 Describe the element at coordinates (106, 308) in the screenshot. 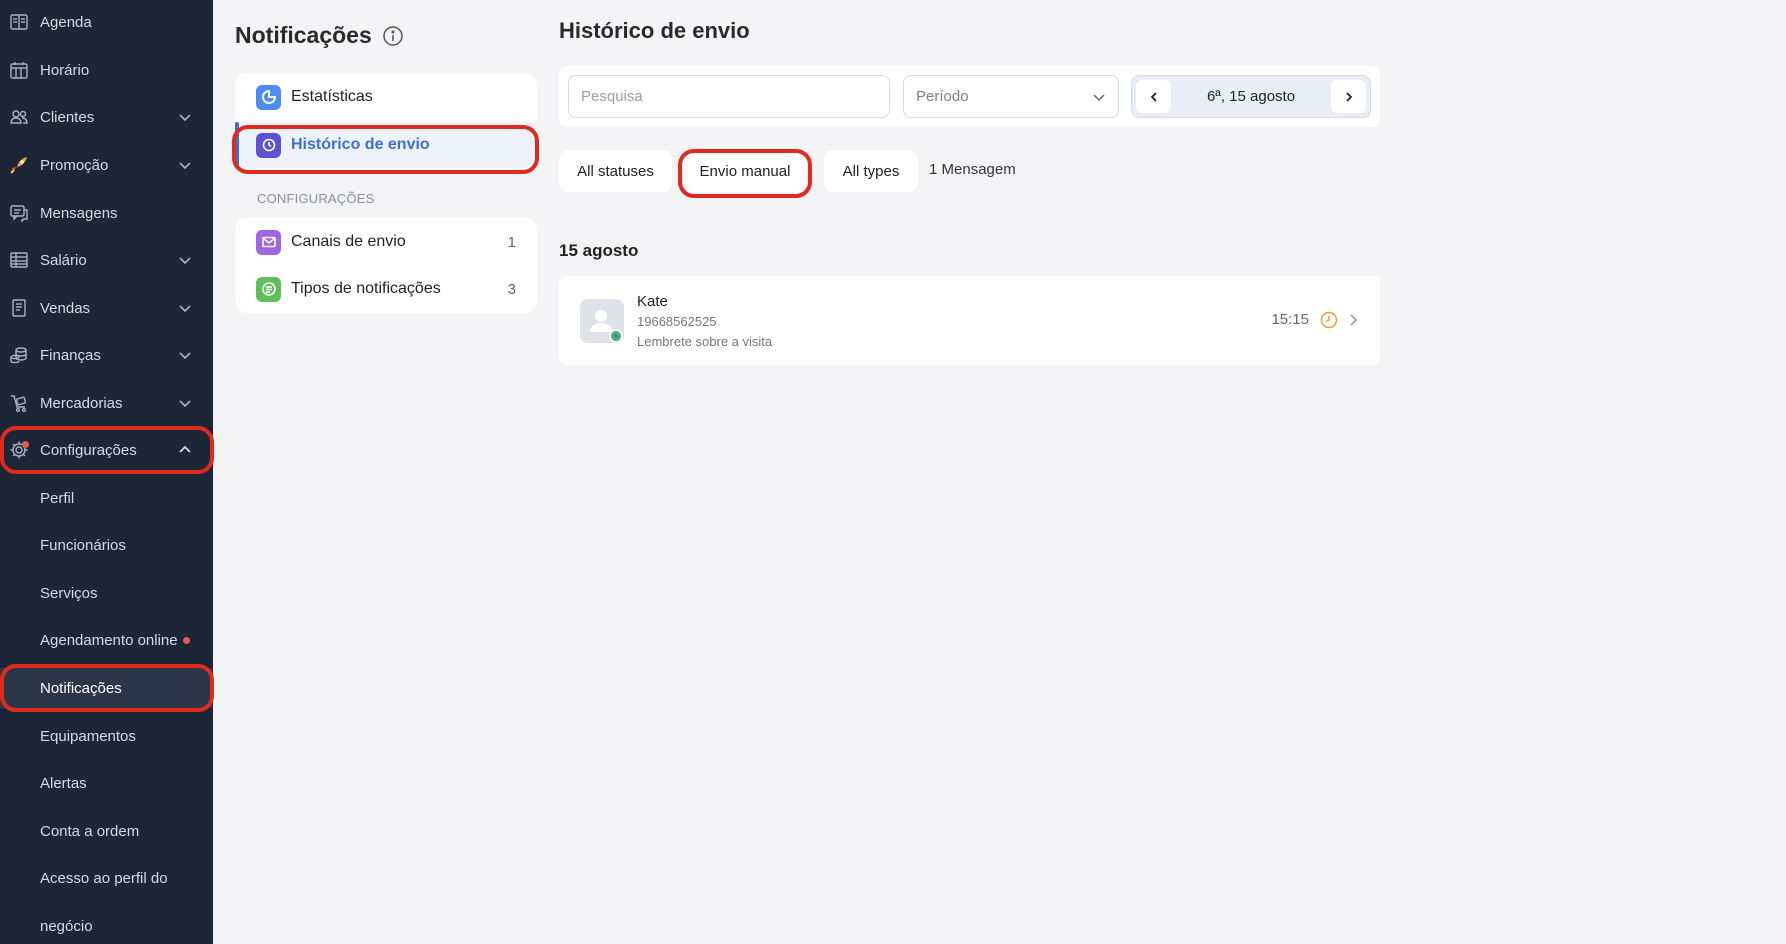

I see `sidebar-item-vendas: Vendas` at that location.